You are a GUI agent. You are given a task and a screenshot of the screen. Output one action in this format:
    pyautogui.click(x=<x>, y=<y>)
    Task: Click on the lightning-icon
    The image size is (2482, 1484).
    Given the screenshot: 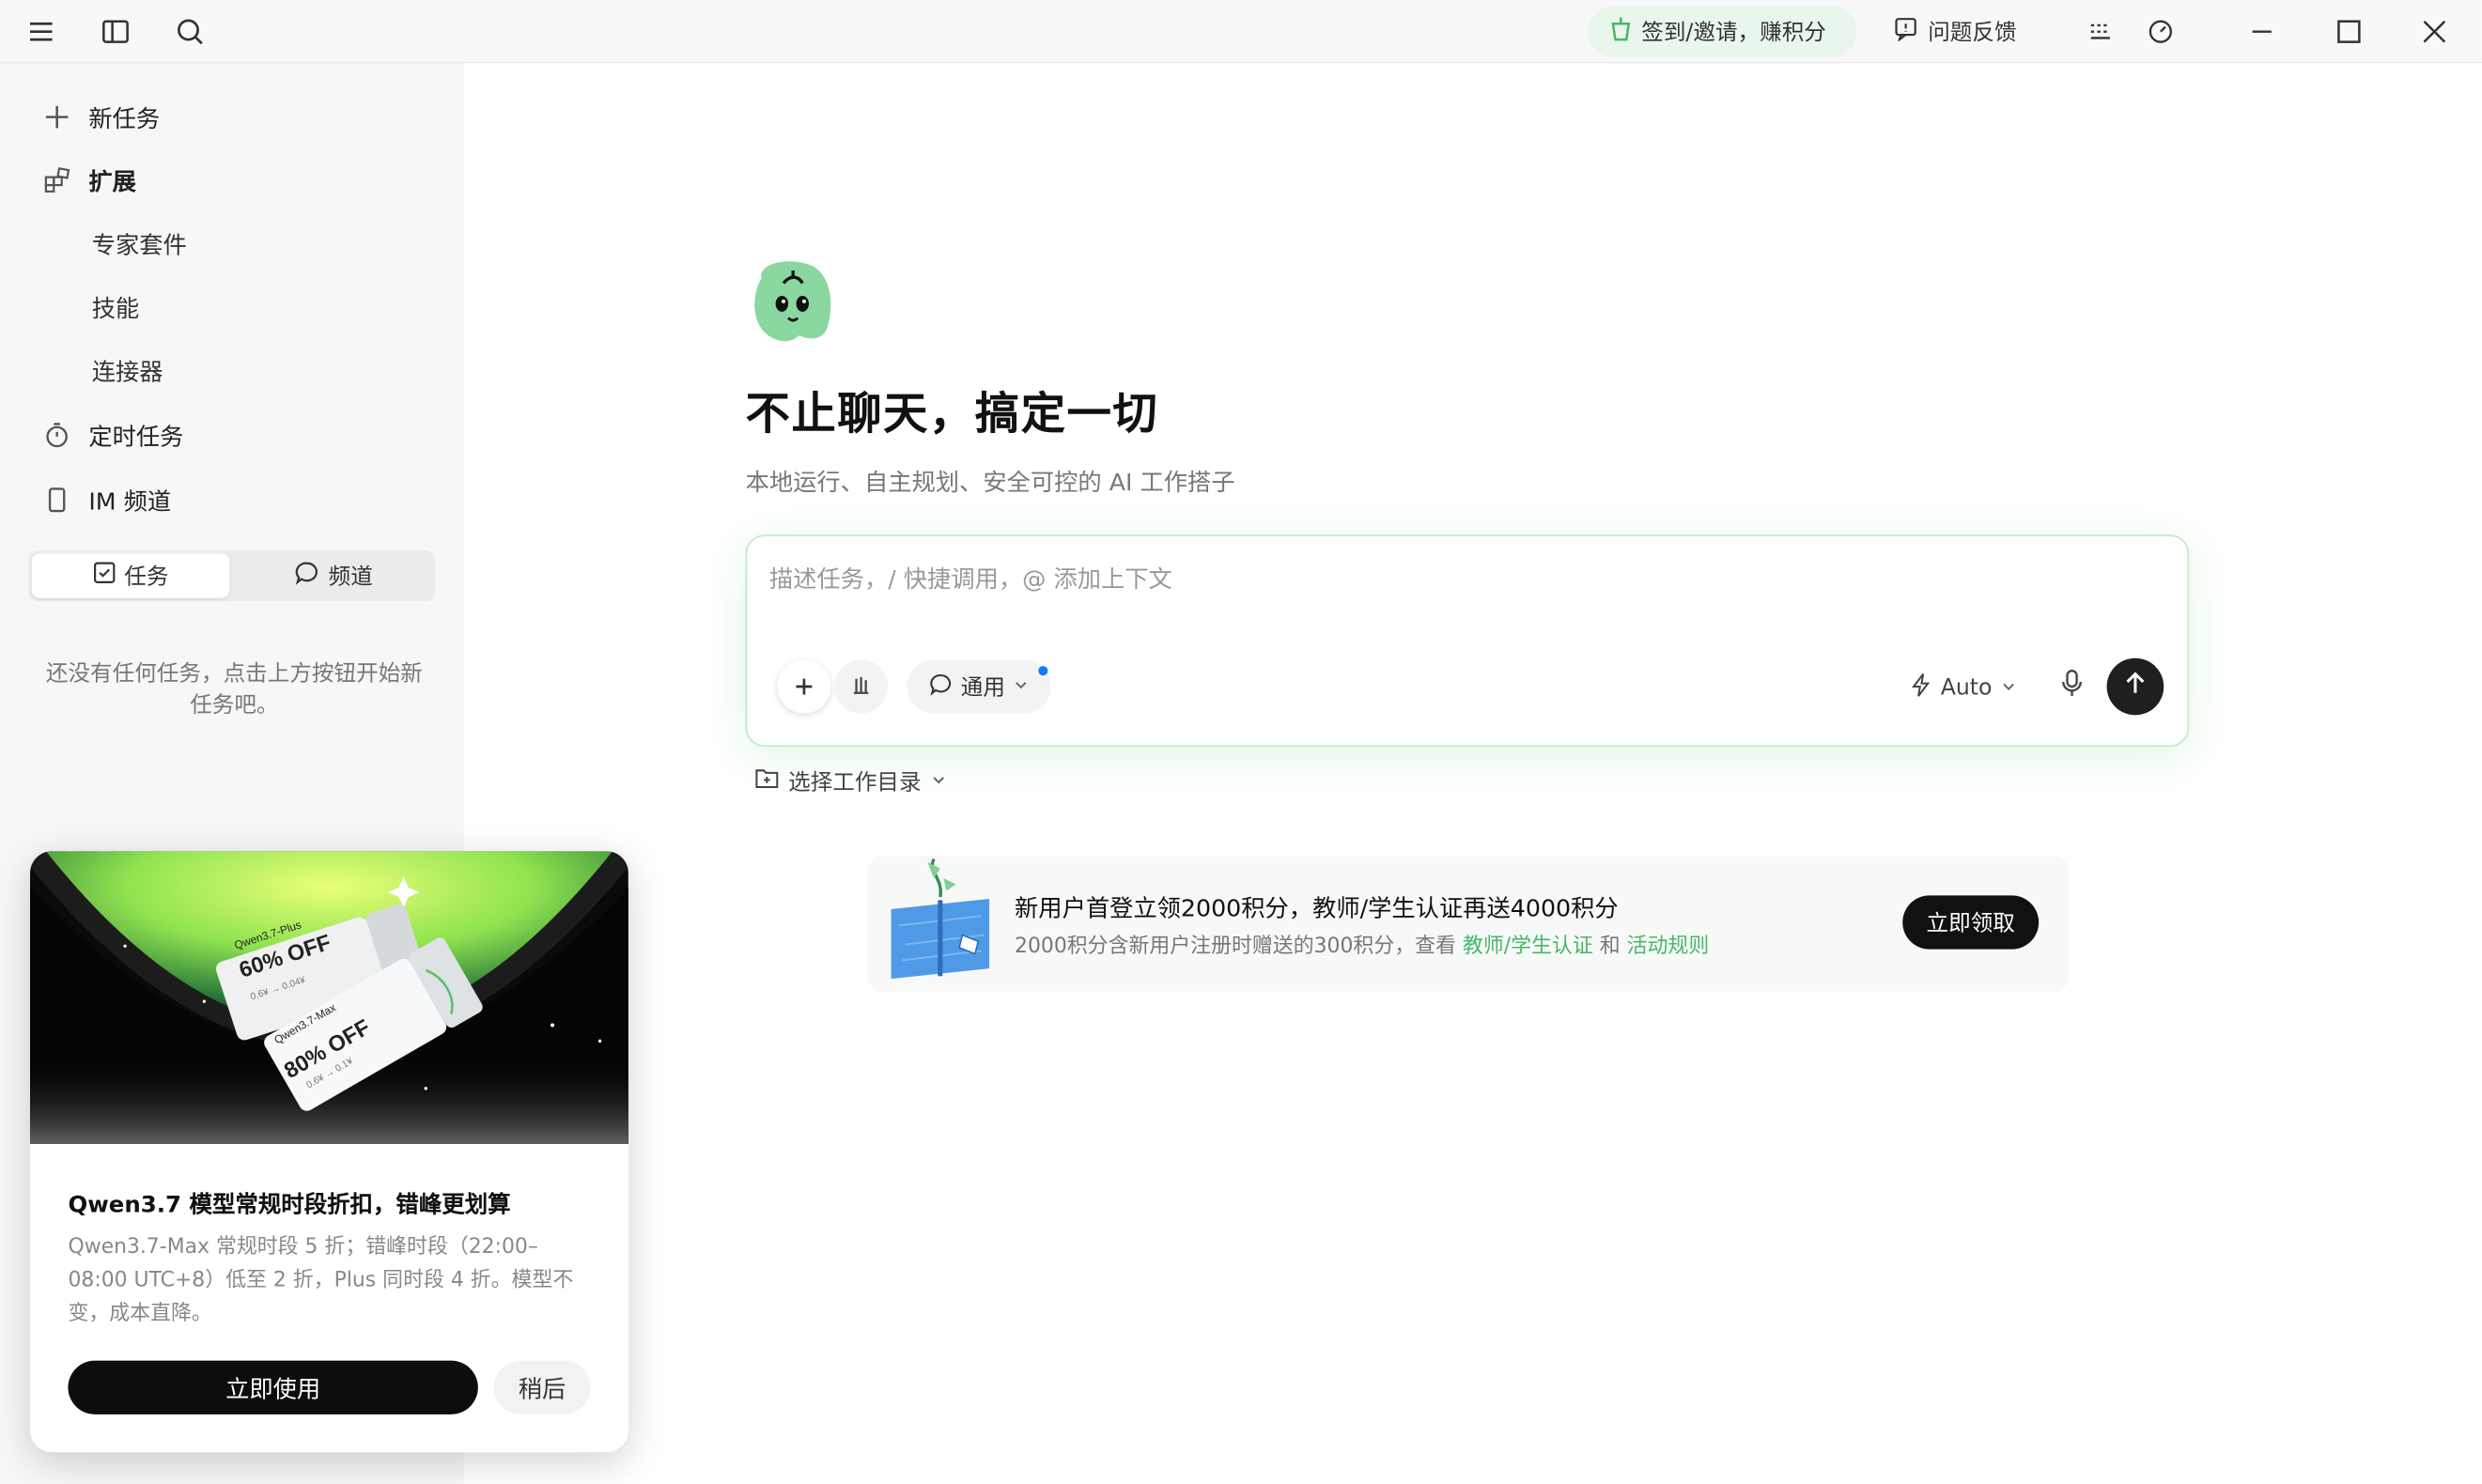 What is the action you would take?
    pyautogui.click(x=1922, y=688)
    